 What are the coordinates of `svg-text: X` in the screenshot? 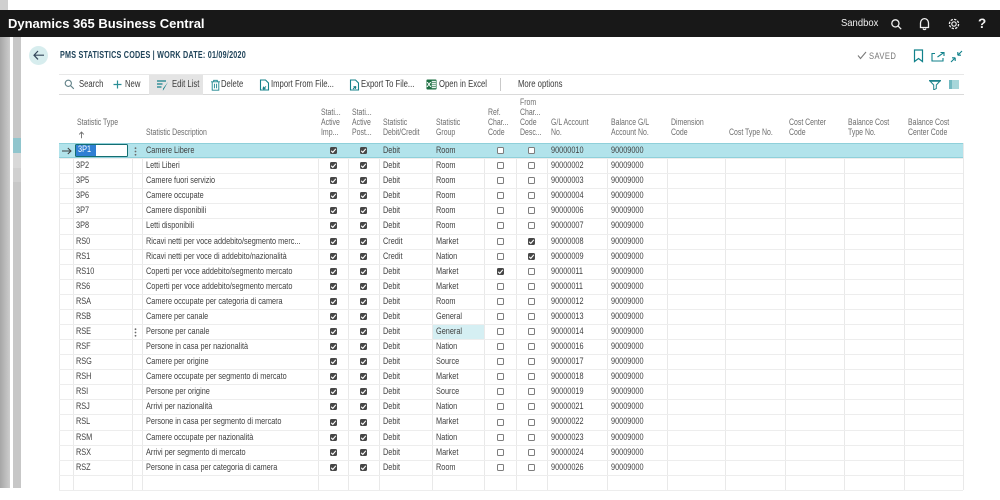 It's located at (428, 84).